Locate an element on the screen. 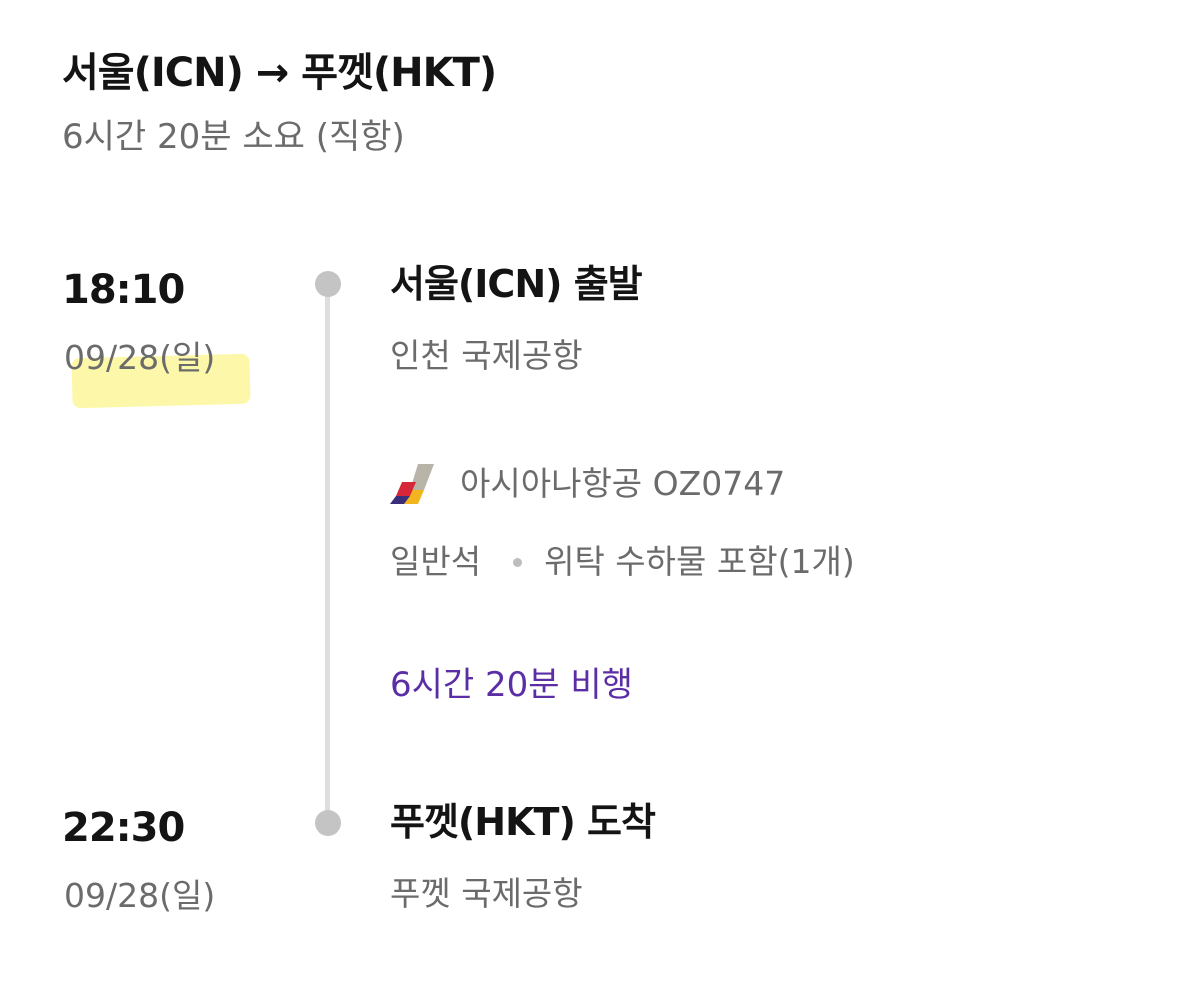 The height and width of the screenshot is (993, 1179). arrival-airport: 푸껫 국제공항 is located at coordinates (486, 893).